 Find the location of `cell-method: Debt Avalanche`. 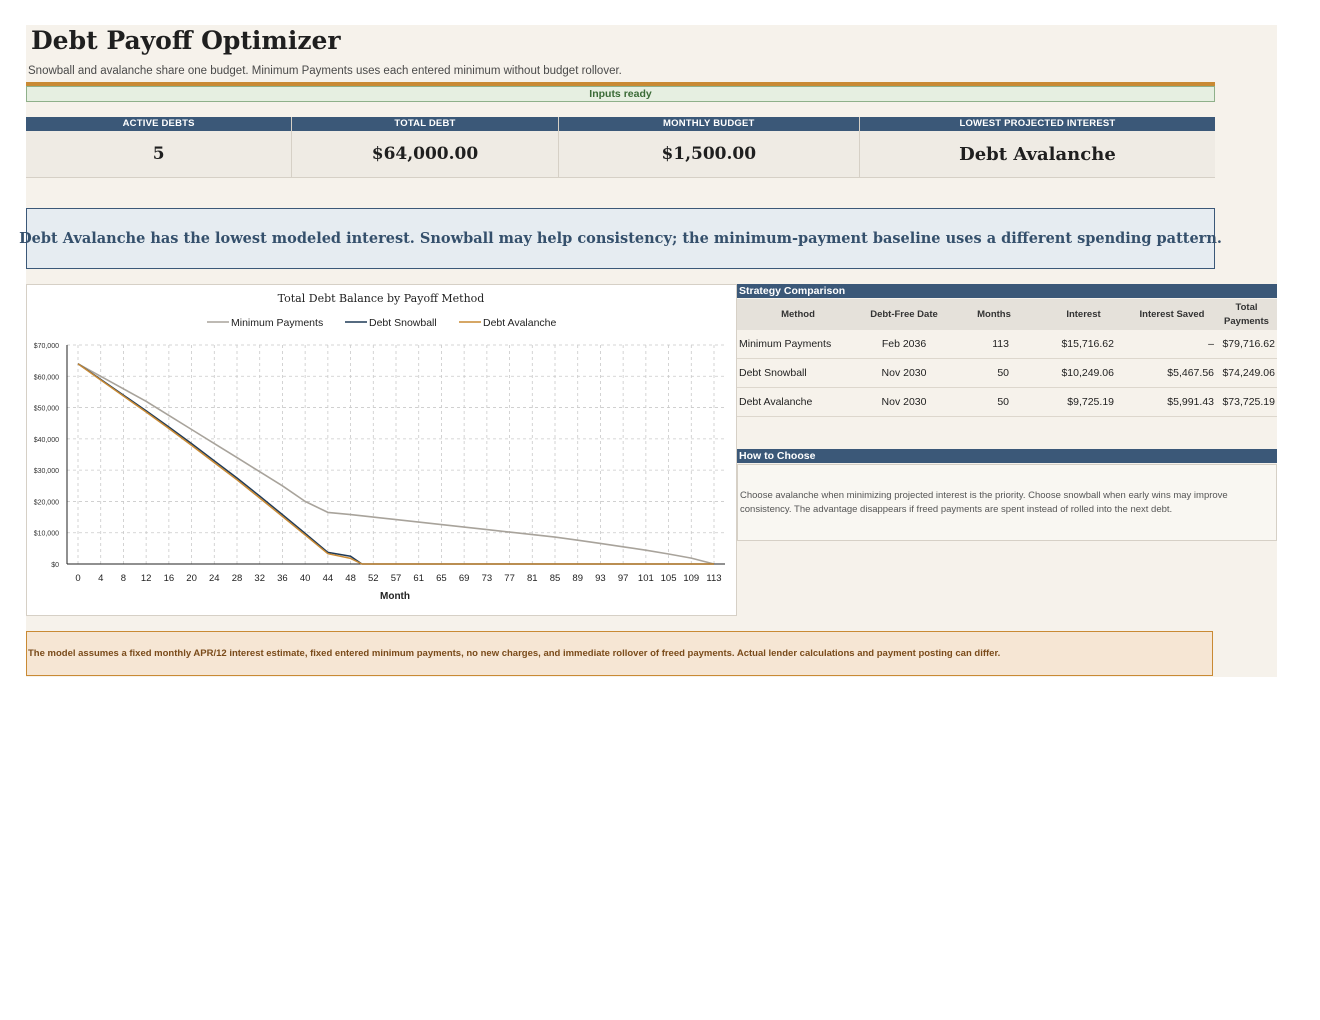

cell-method: Debt Avalanche is located at coordinates (798, 402).